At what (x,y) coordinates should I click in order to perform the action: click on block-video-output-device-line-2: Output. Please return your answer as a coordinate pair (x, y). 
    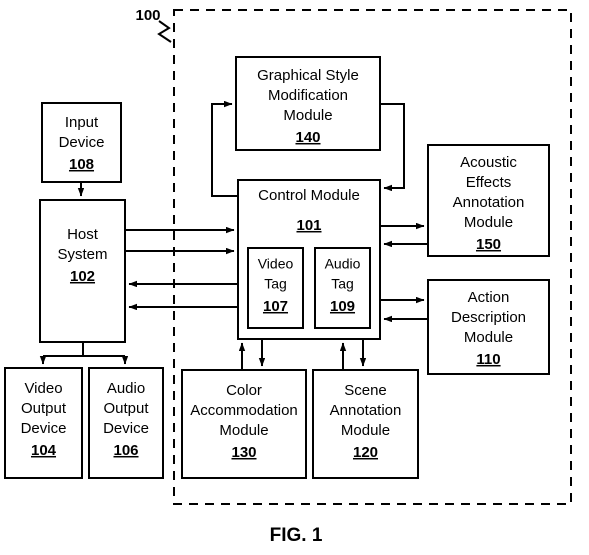
    Looking at the image, I should click on (44, 408).